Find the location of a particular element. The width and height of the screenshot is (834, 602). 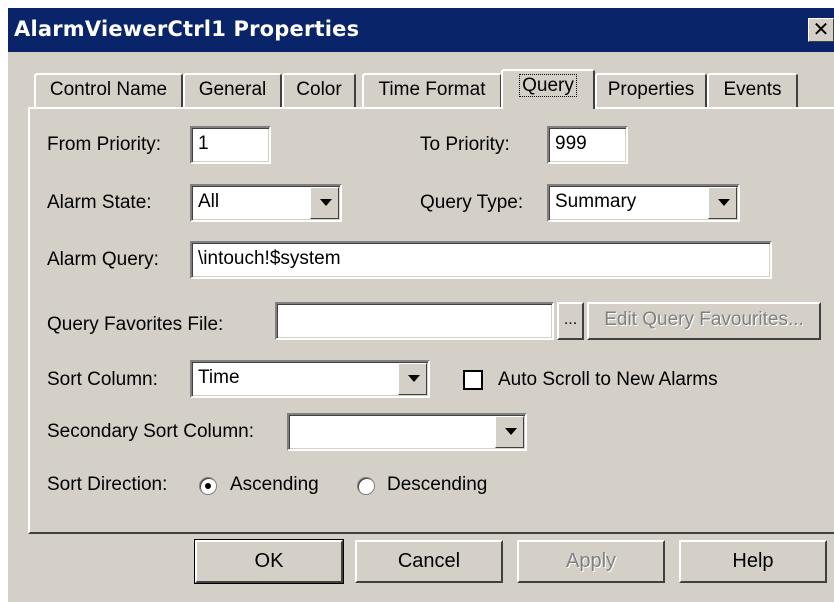

from-priority-label: From Priority: is located at coordinates (104, 144).